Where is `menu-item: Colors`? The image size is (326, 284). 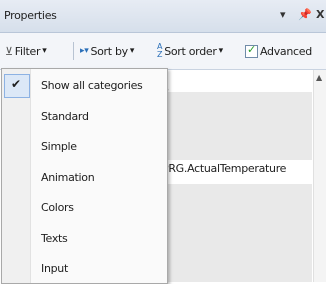
menu-item: Colors is located at coordinates (84, 208).